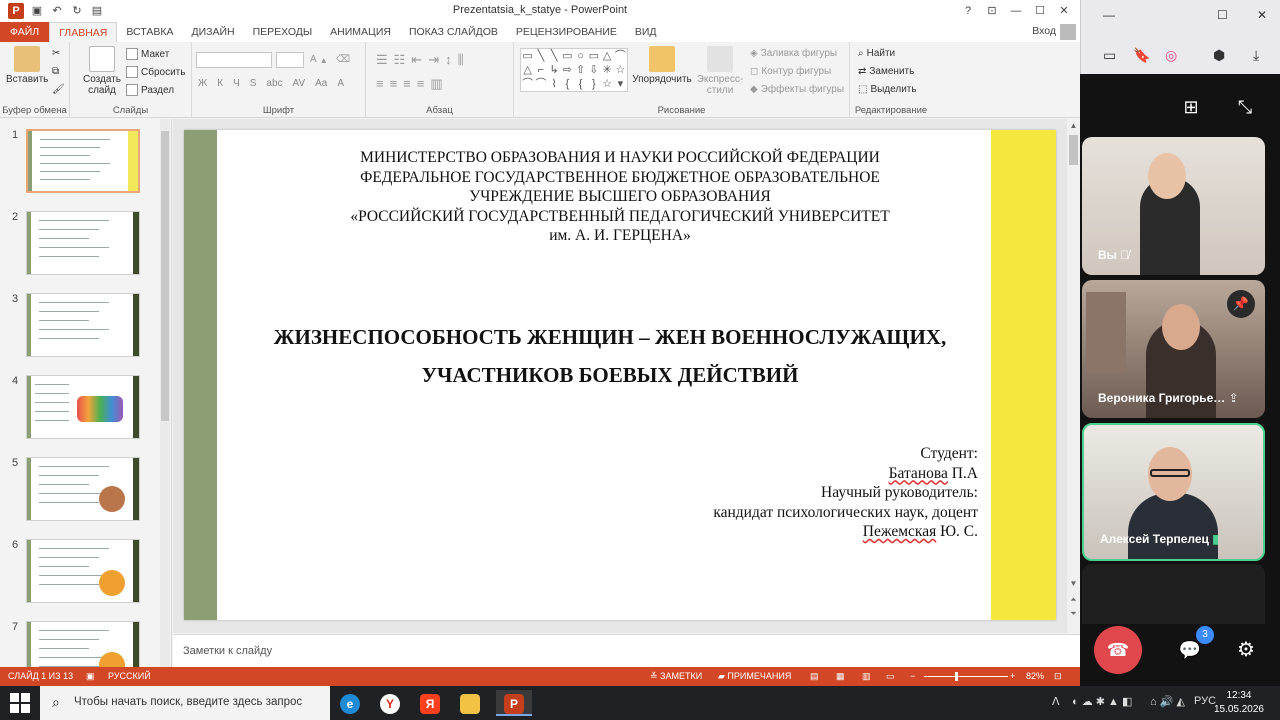  I want to click on tab-0: ФАЙЛ, so click(25, 32).